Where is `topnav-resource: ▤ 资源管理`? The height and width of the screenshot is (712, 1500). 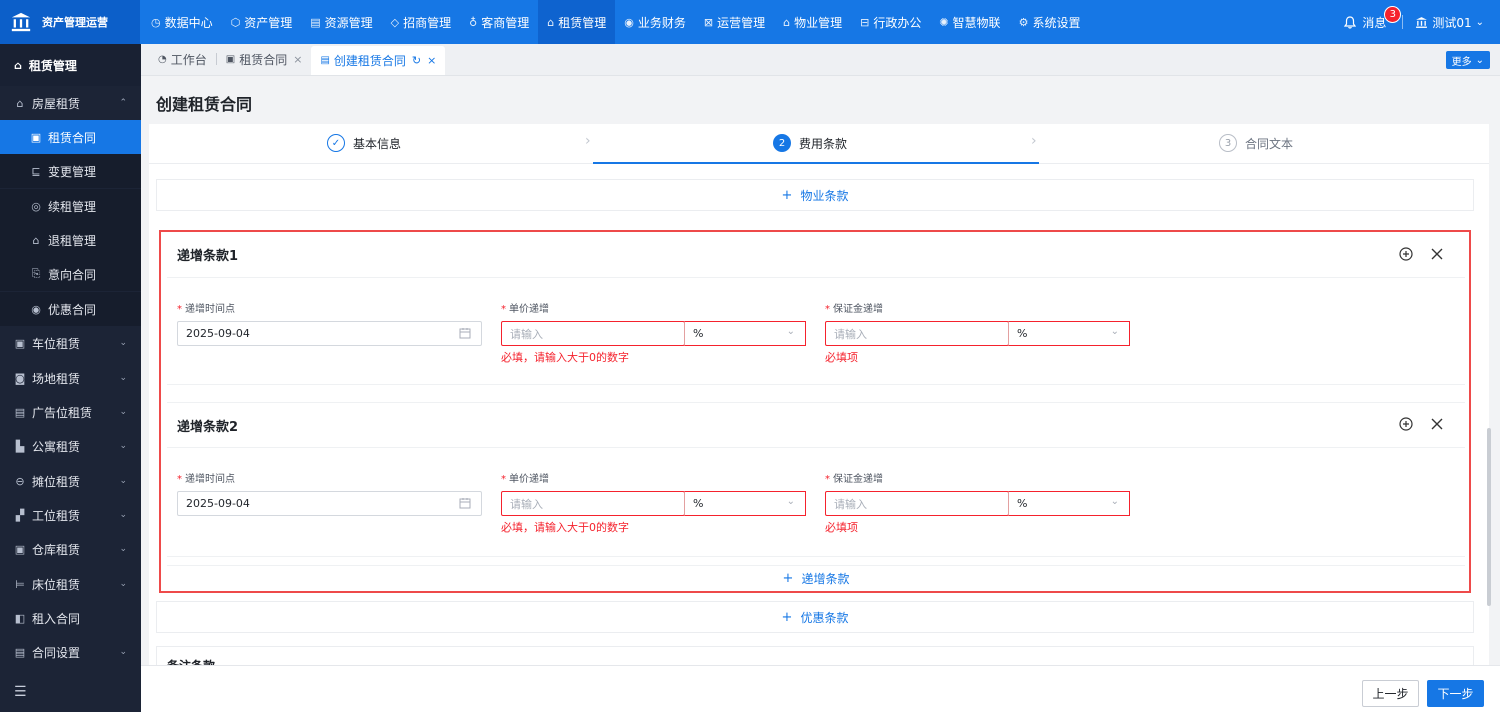
topnav-resource: ▤ 资源管理 is located at coordinates (341, 22).